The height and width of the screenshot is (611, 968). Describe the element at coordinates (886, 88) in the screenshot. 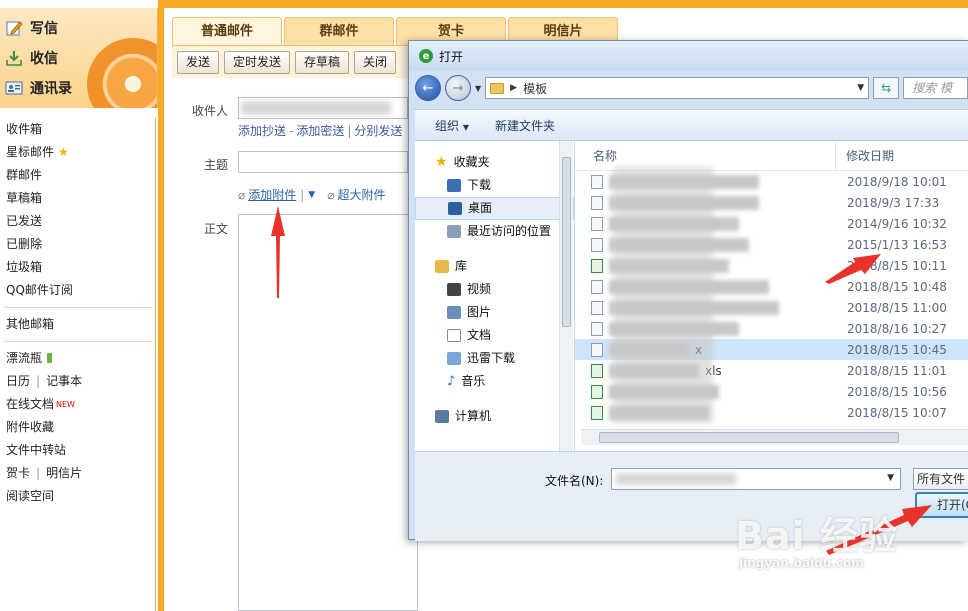

I see `refresh-icon: ⇆` at that location.